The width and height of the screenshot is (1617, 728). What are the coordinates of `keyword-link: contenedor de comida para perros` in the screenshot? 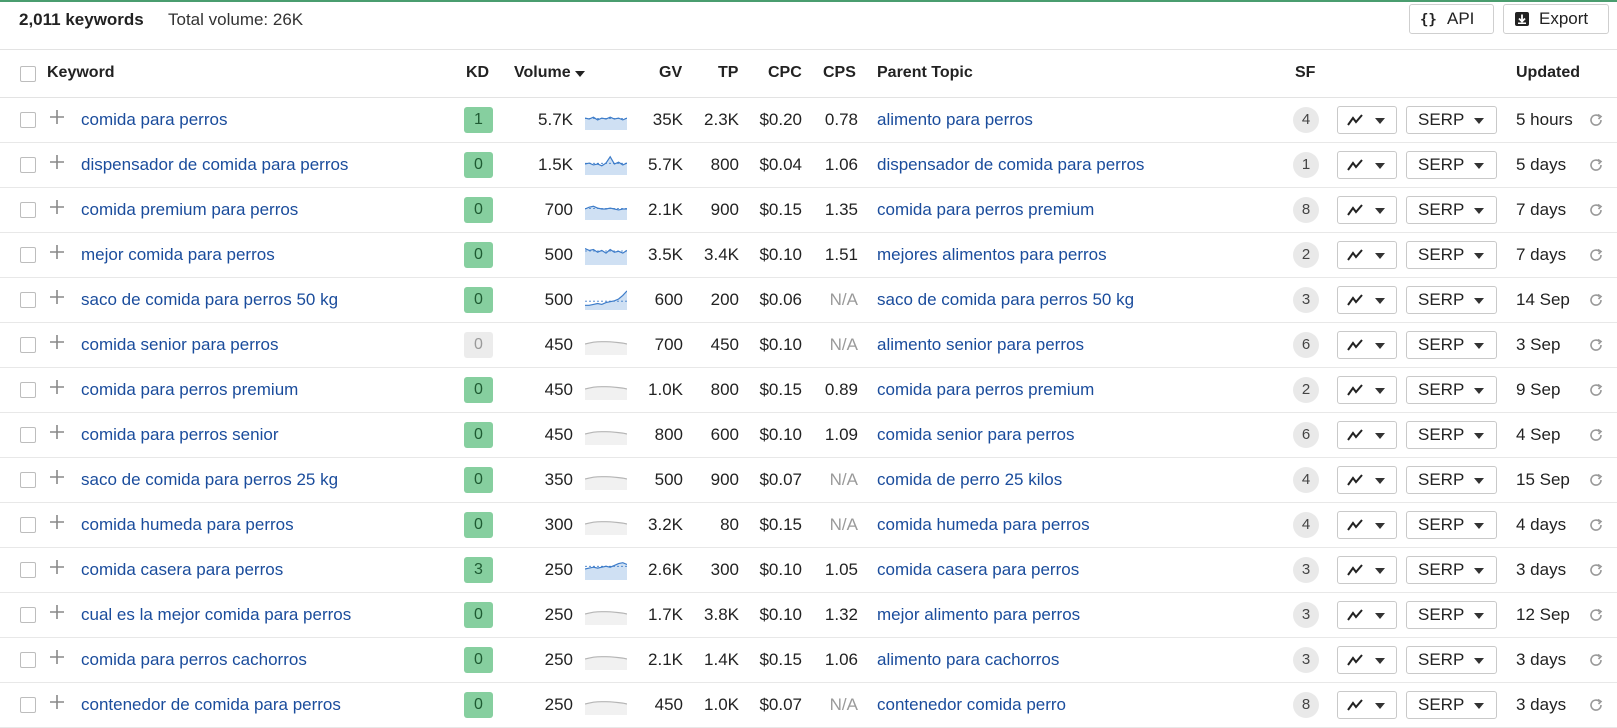 It's located at (211, 705).